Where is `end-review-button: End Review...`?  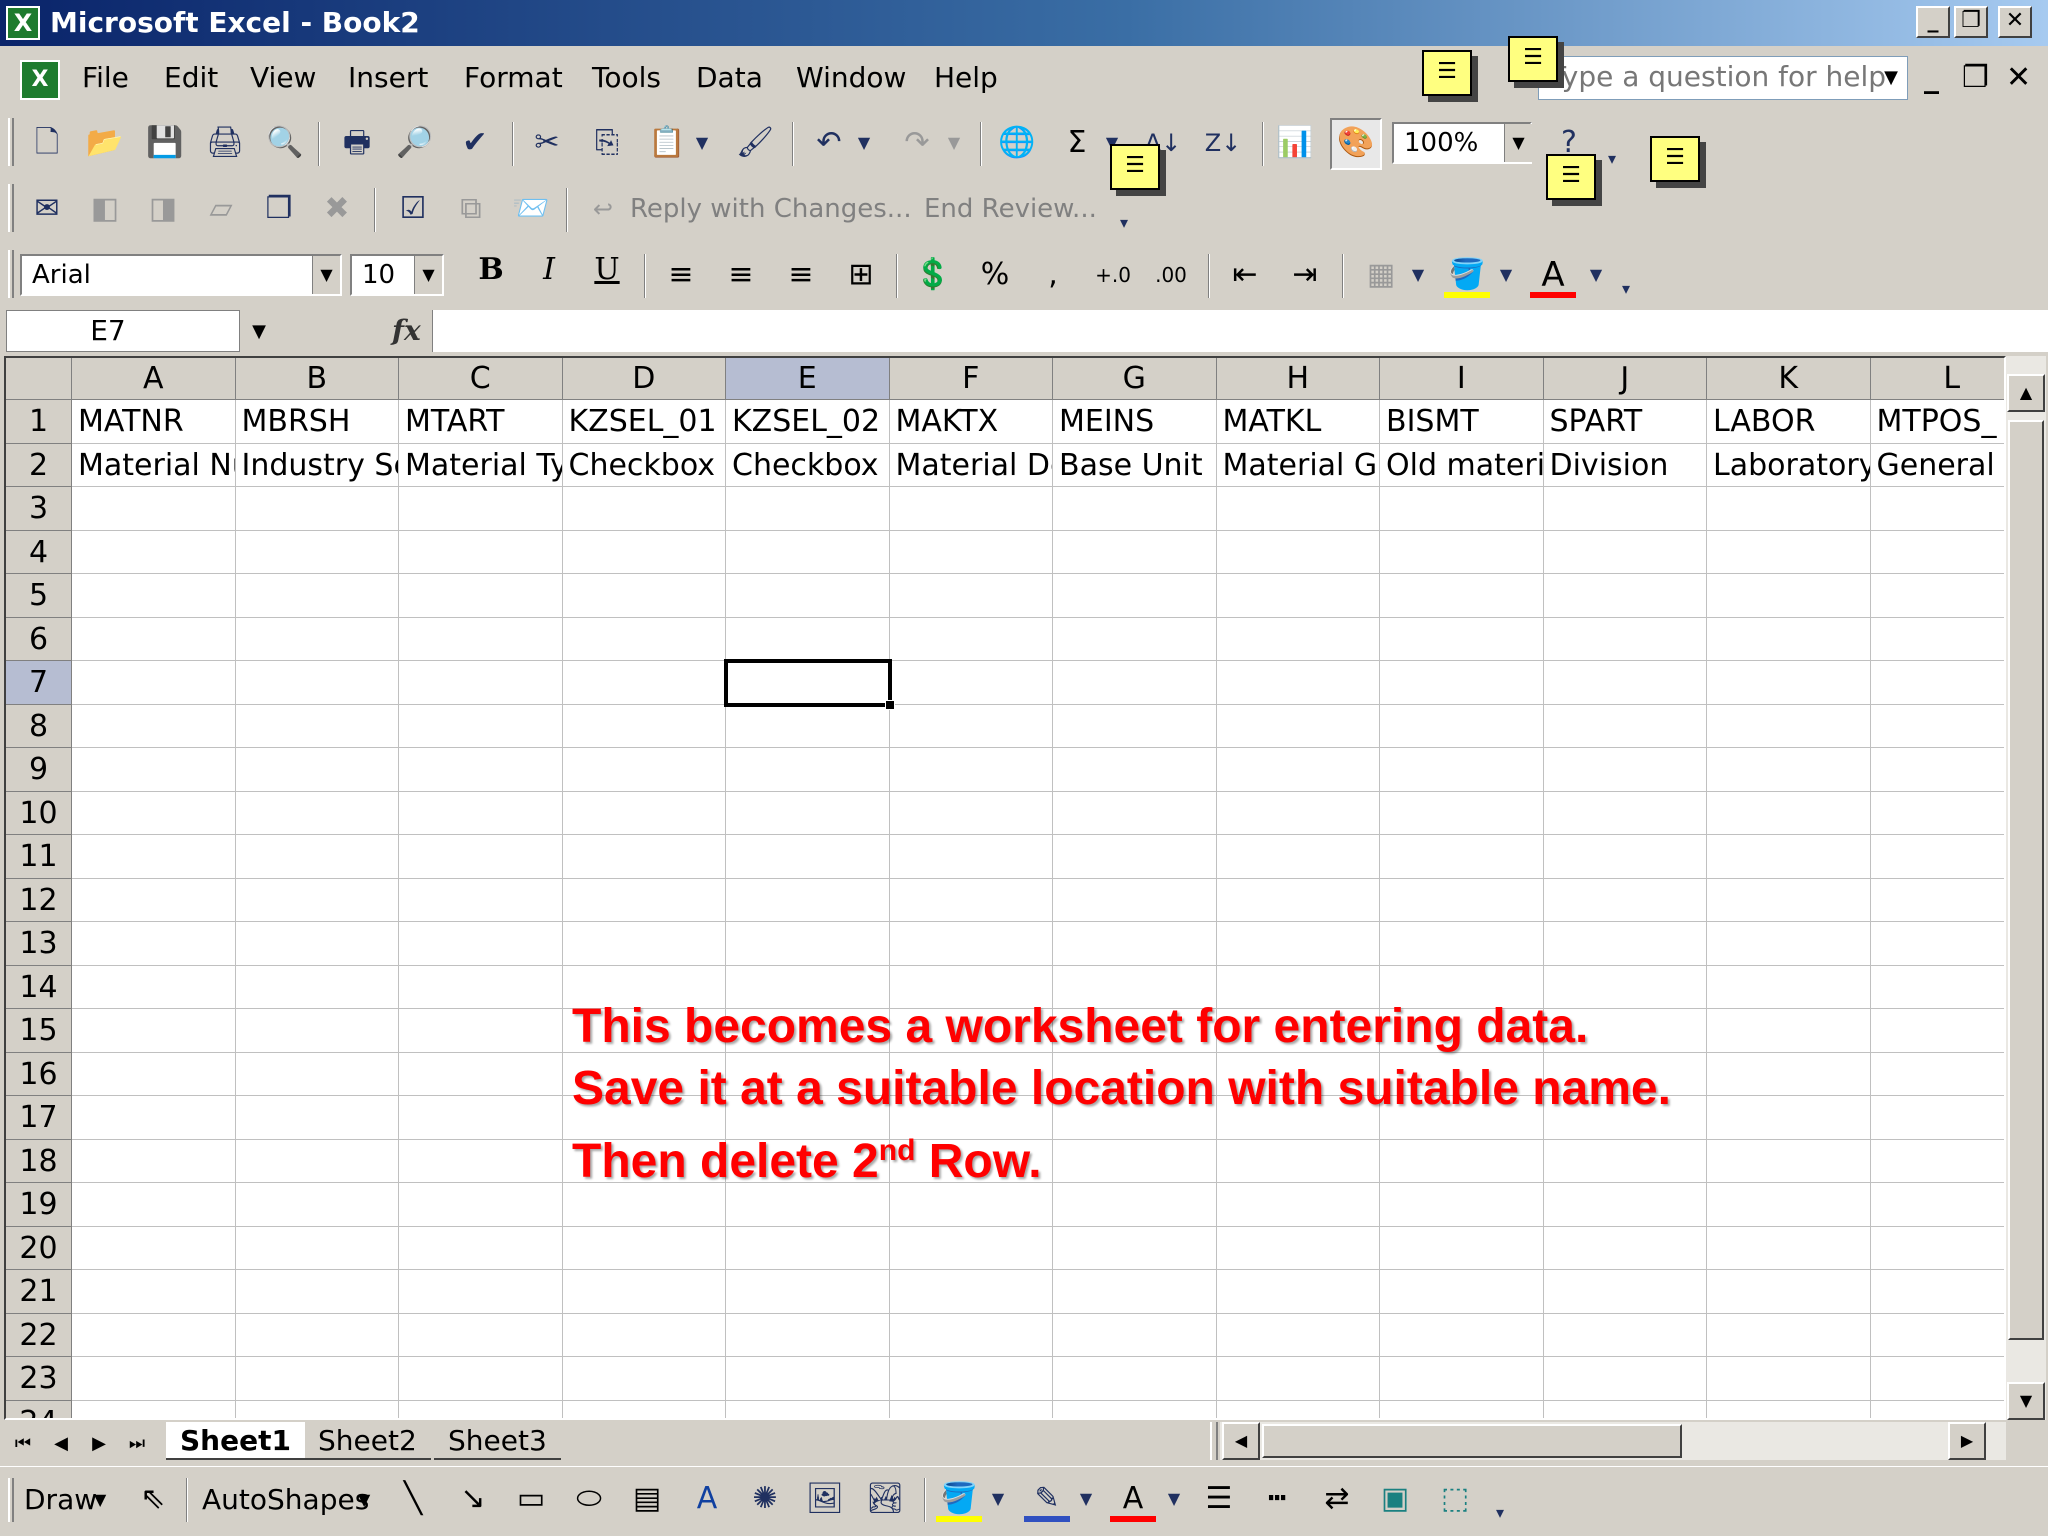
end-review-button: End Review... is located at coordinates (1010, 209).